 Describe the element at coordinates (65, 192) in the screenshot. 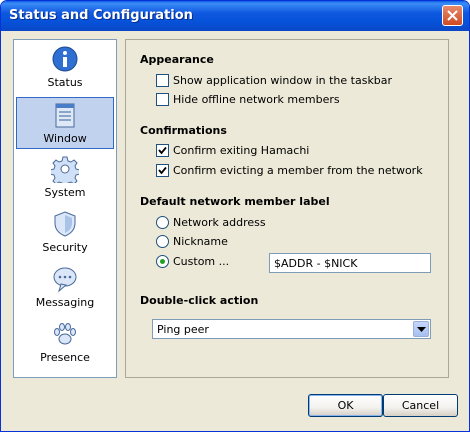

I see `sidebar-item-label: System` at that location.